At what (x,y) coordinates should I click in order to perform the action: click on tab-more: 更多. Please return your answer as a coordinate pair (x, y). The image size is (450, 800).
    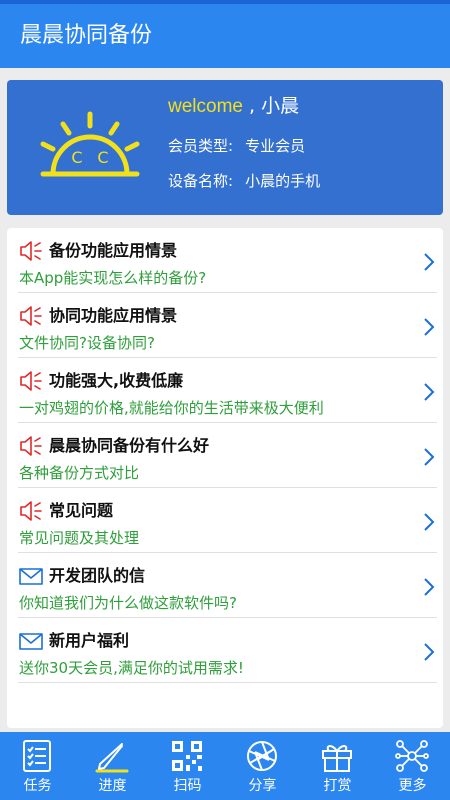
    Looking at the image, I should click on (412, 766).